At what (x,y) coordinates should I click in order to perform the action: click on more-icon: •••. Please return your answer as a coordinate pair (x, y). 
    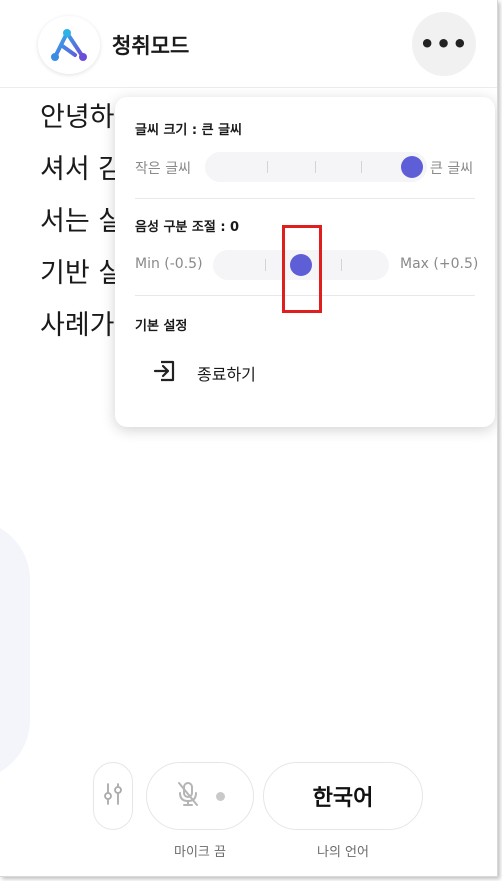
    Looking at the image, I should click on (444, 44).